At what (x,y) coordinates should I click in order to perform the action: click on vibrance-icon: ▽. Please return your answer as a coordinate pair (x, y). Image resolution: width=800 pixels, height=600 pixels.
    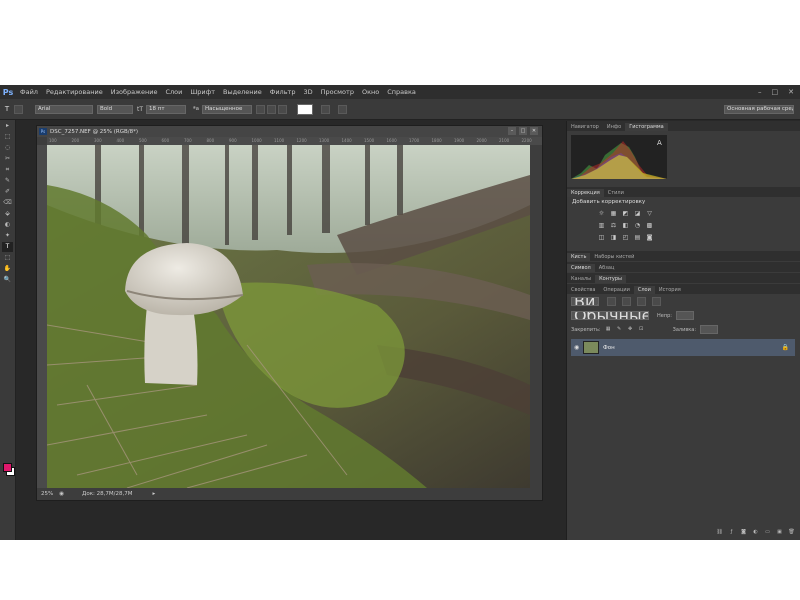
    Looking at the image, I should click on (649, 213).